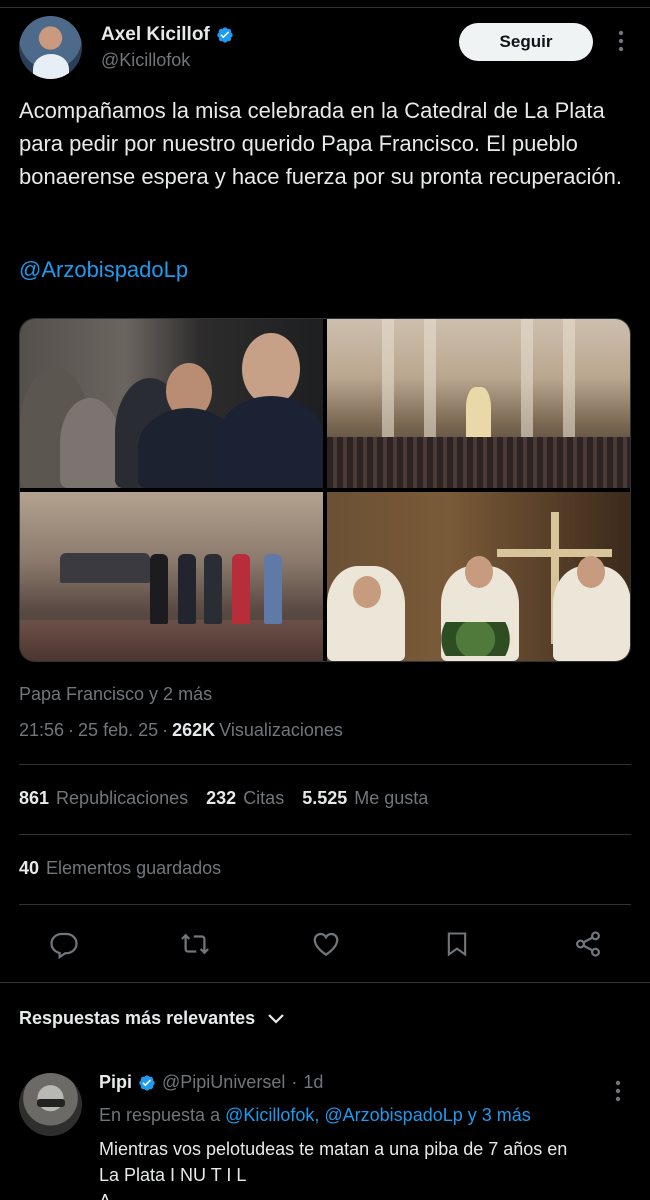 Image resolution: width=650 pixels, height=1200 pixels. I want to click on reply-age: 1d, so click(313, 1082).